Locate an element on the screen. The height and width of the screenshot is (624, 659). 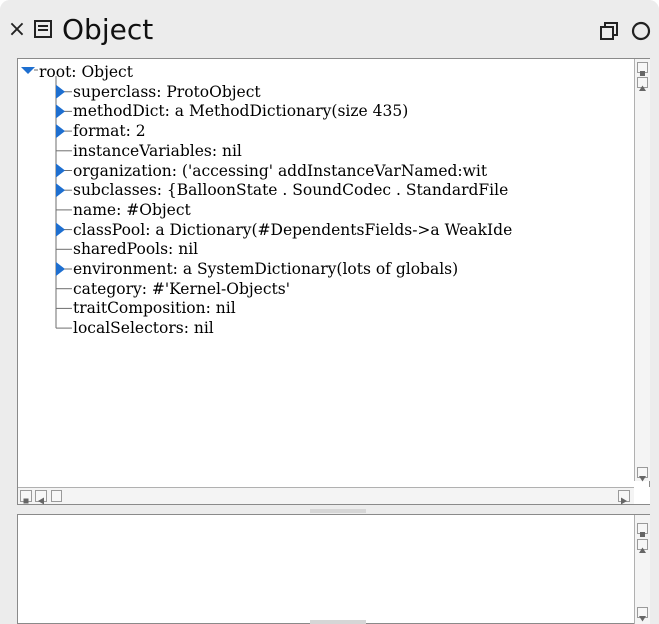
expanded-triangle-icon is located at coordinates (28, 70).